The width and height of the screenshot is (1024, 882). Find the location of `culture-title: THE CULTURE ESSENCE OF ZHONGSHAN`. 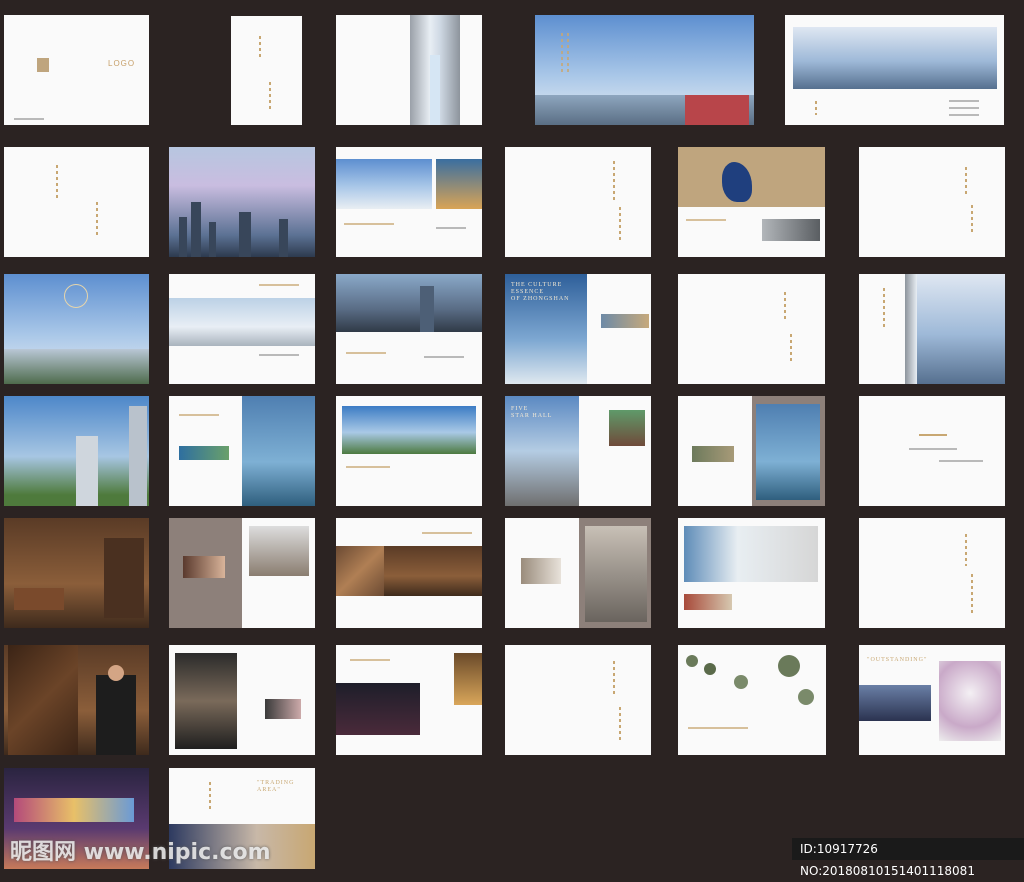

culture-title: THE CULTURE ESSENCE OF ZHONGSHAN is located at coordinates (540, 292).